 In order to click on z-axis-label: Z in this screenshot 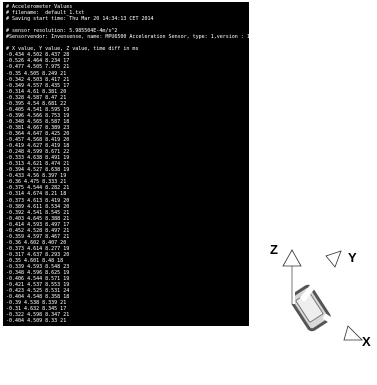, I will do `click(274, 249)`.